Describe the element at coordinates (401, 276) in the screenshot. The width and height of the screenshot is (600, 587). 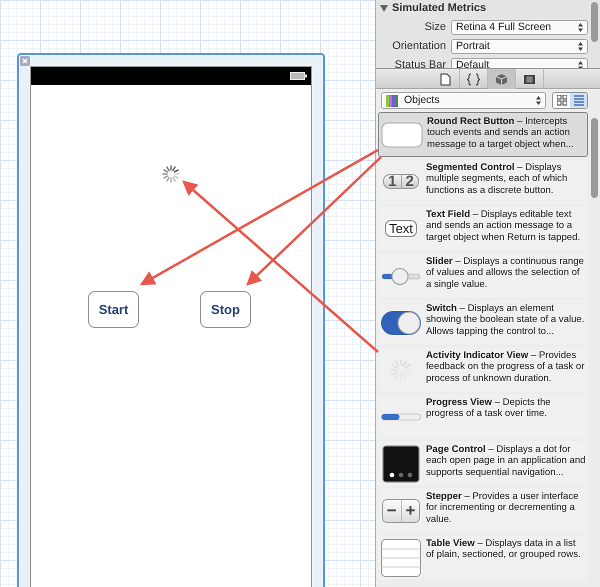
I see `slider-icon` at that location.